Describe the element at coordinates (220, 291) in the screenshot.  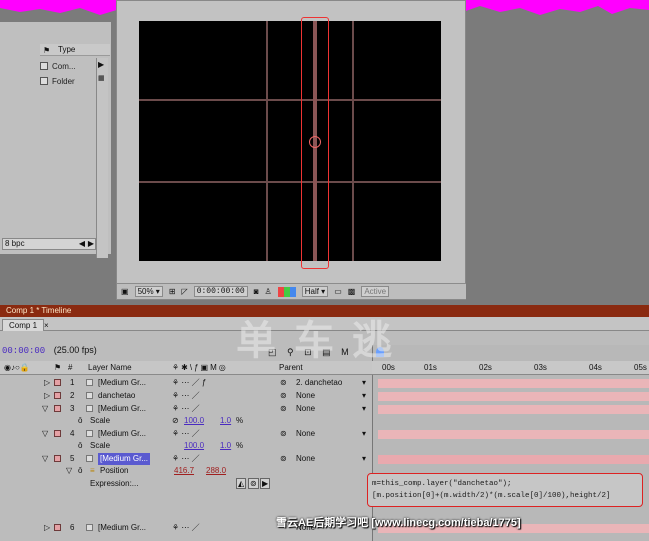
I see `timecode-field: 0:00:00:00` at that location.